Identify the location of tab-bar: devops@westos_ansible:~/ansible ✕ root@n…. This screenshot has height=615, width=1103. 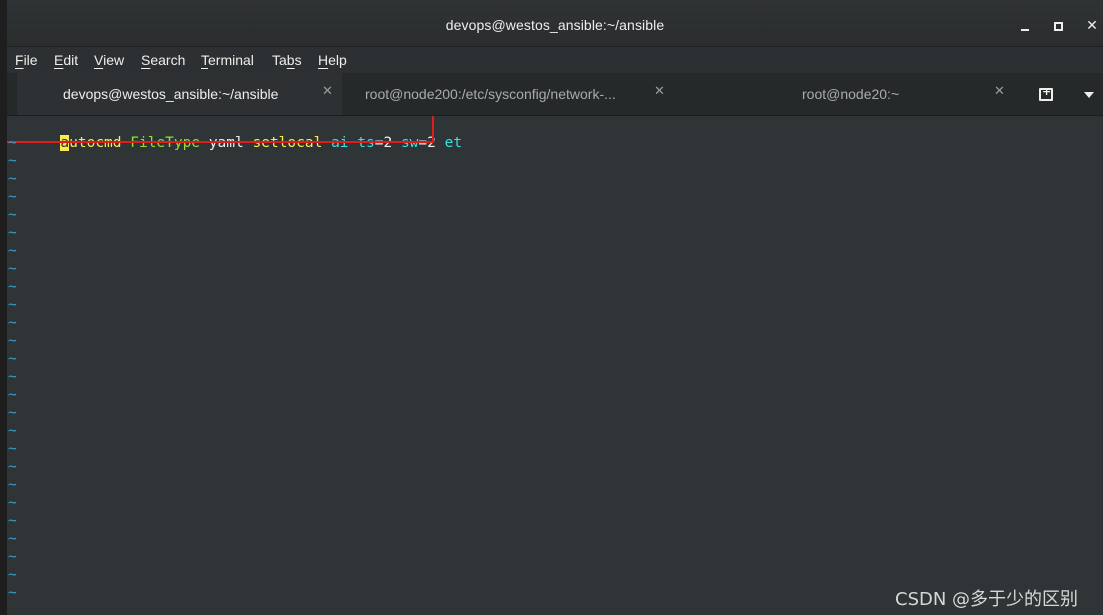
(555, 94).